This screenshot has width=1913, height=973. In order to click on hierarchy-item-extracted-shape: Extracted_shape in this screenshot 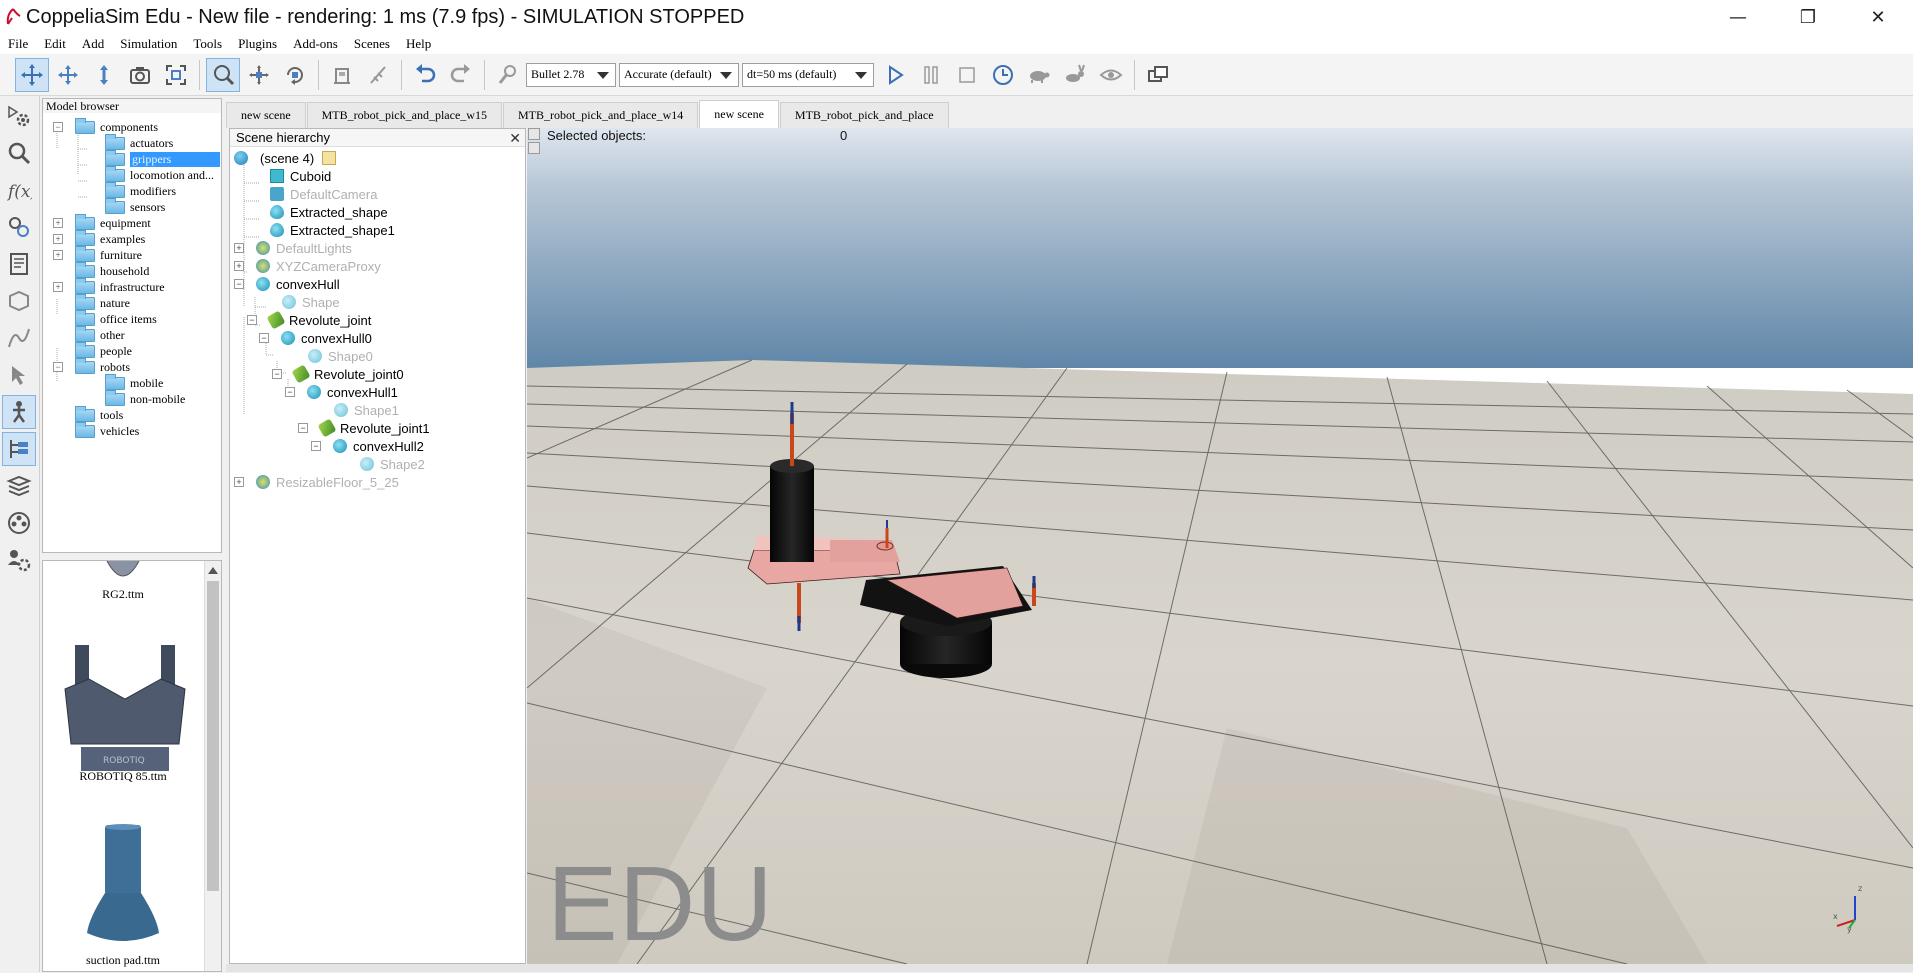, I will do `click(329, 212)`.